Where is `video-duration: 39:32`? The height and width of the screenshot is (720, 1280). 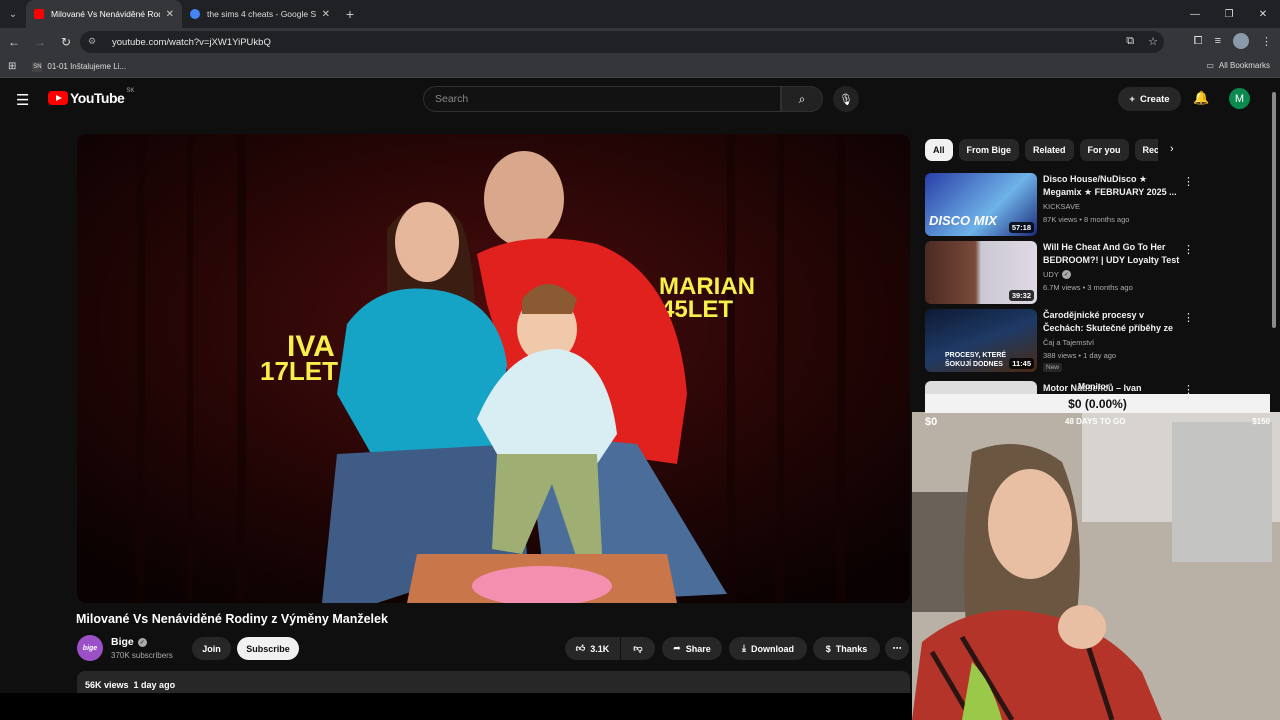
video-duration: 39:32 is located at coordinates (1021, 295).